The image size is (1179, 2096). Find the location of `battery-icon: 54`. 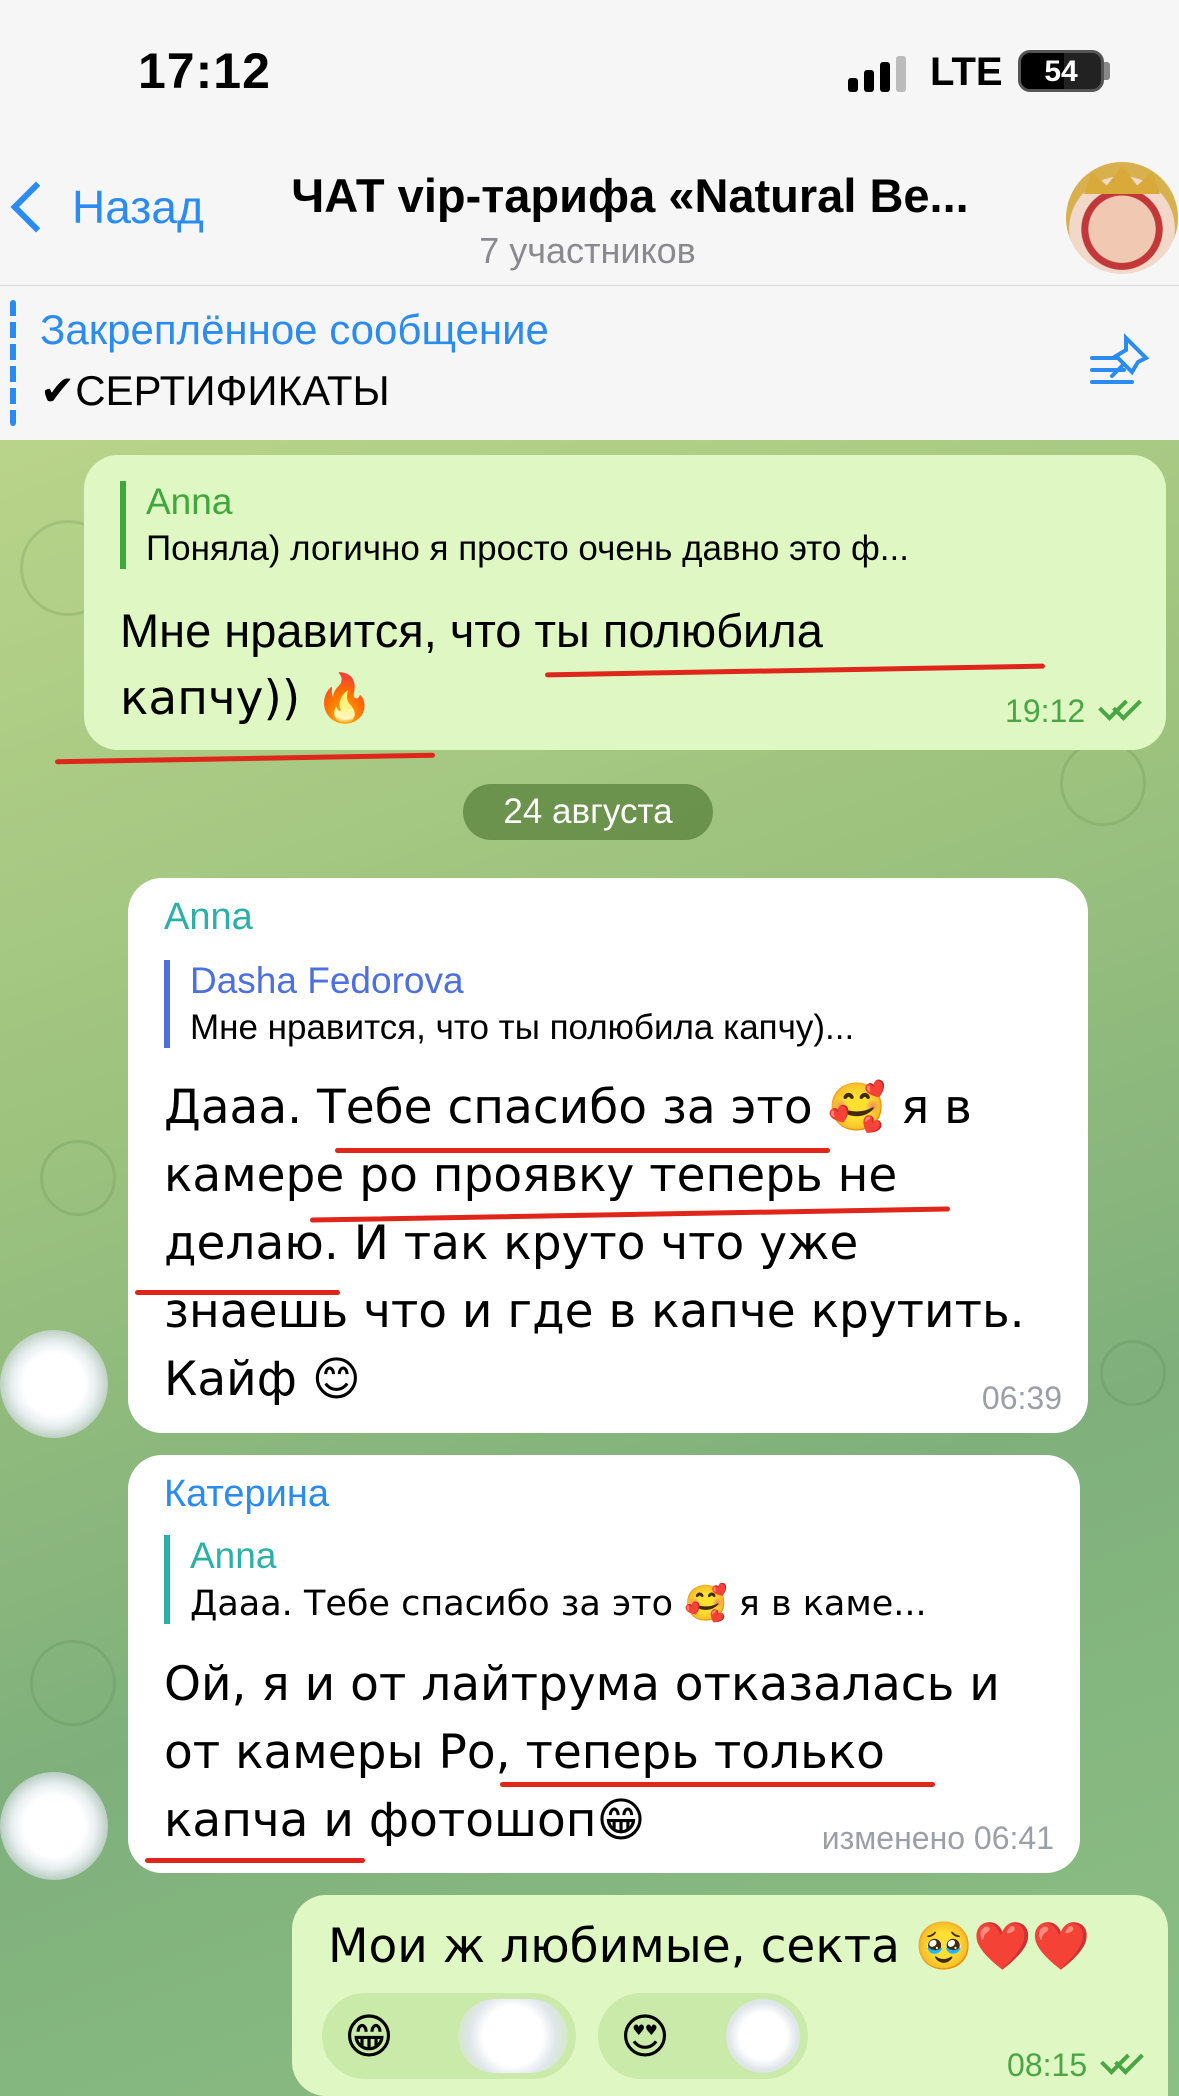

battery-icon: 54 is located at coordinates (1061, 71).